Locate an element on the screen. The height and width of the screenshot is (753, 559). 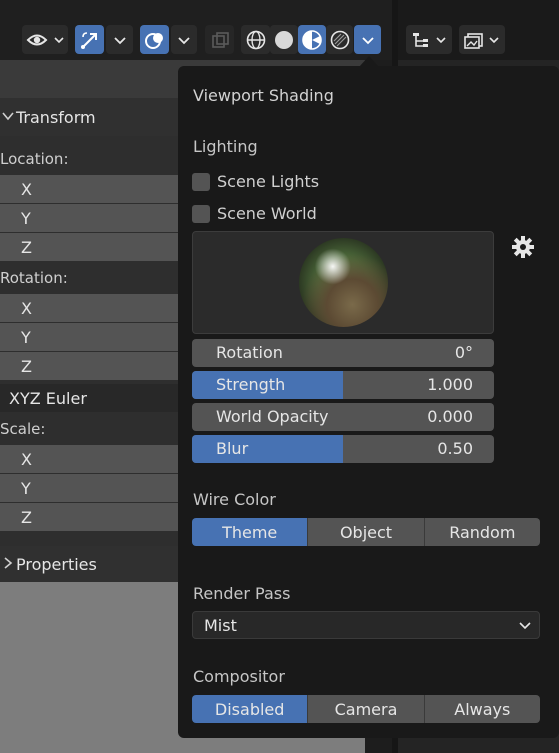
wire-color-option-random: Random is located at coordinates (481, 532).